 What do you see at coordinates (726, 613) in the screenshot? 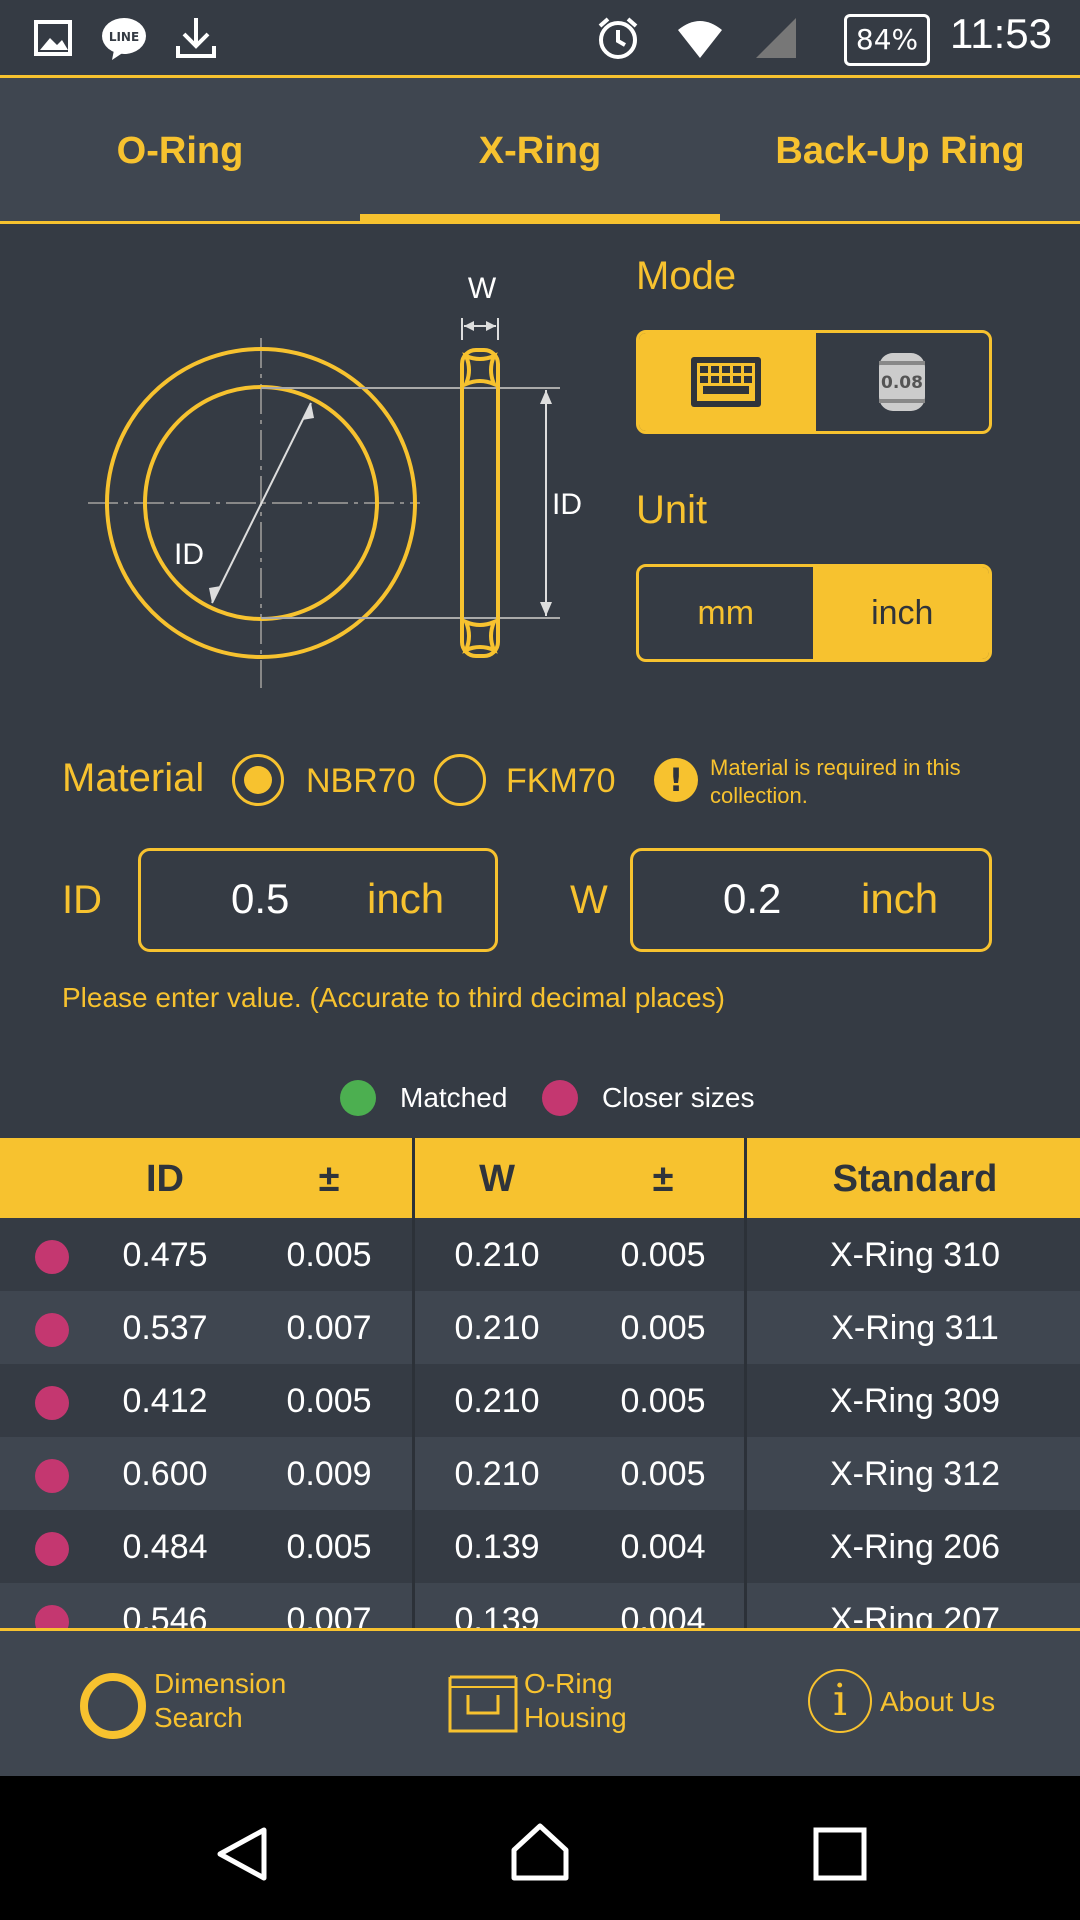
I see `unit-mm-button: mm` at bounding box center [726, 613].